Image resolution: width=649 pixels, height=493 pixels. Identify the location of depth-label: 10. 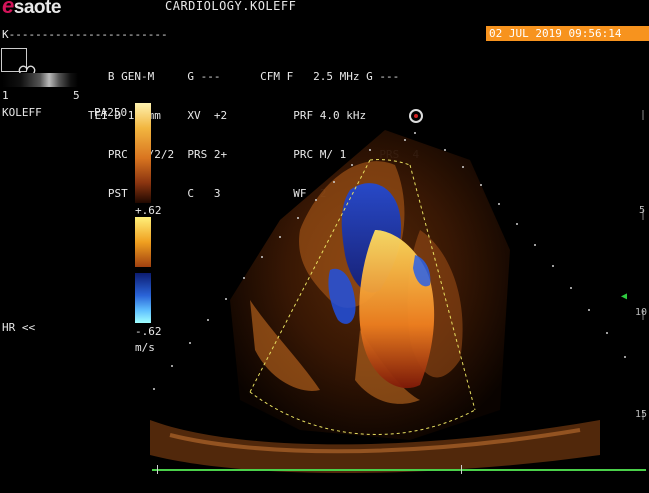
(641, 312).